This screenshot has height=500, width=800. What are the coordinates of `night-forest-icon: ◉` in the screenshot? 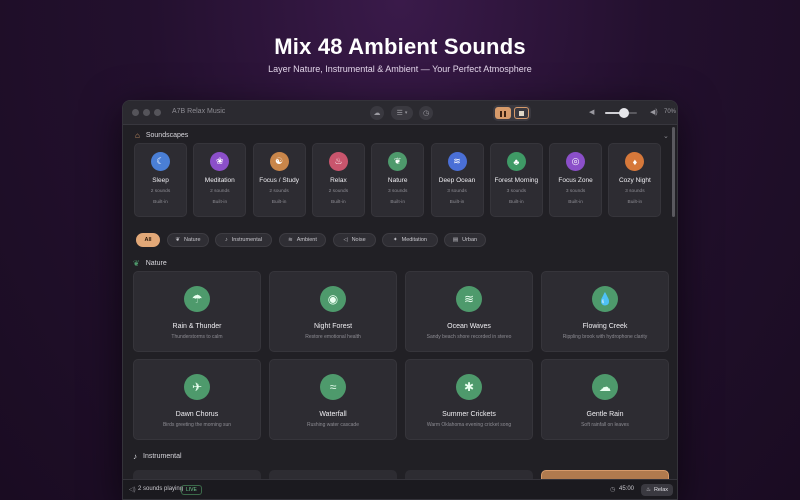 It's located at (333, 299).